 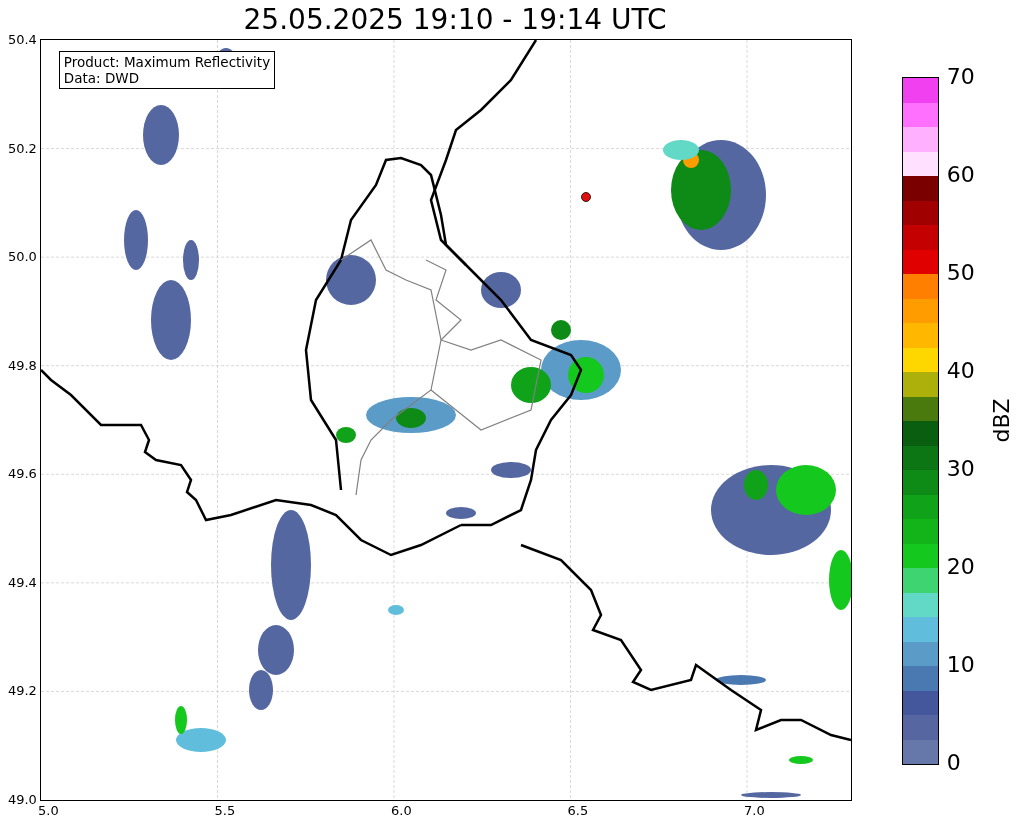 What do you see at coordinates (960, 665) in the screenshot?
I see `colorbar-tick-label: 10` at bounding box center [960, 665].